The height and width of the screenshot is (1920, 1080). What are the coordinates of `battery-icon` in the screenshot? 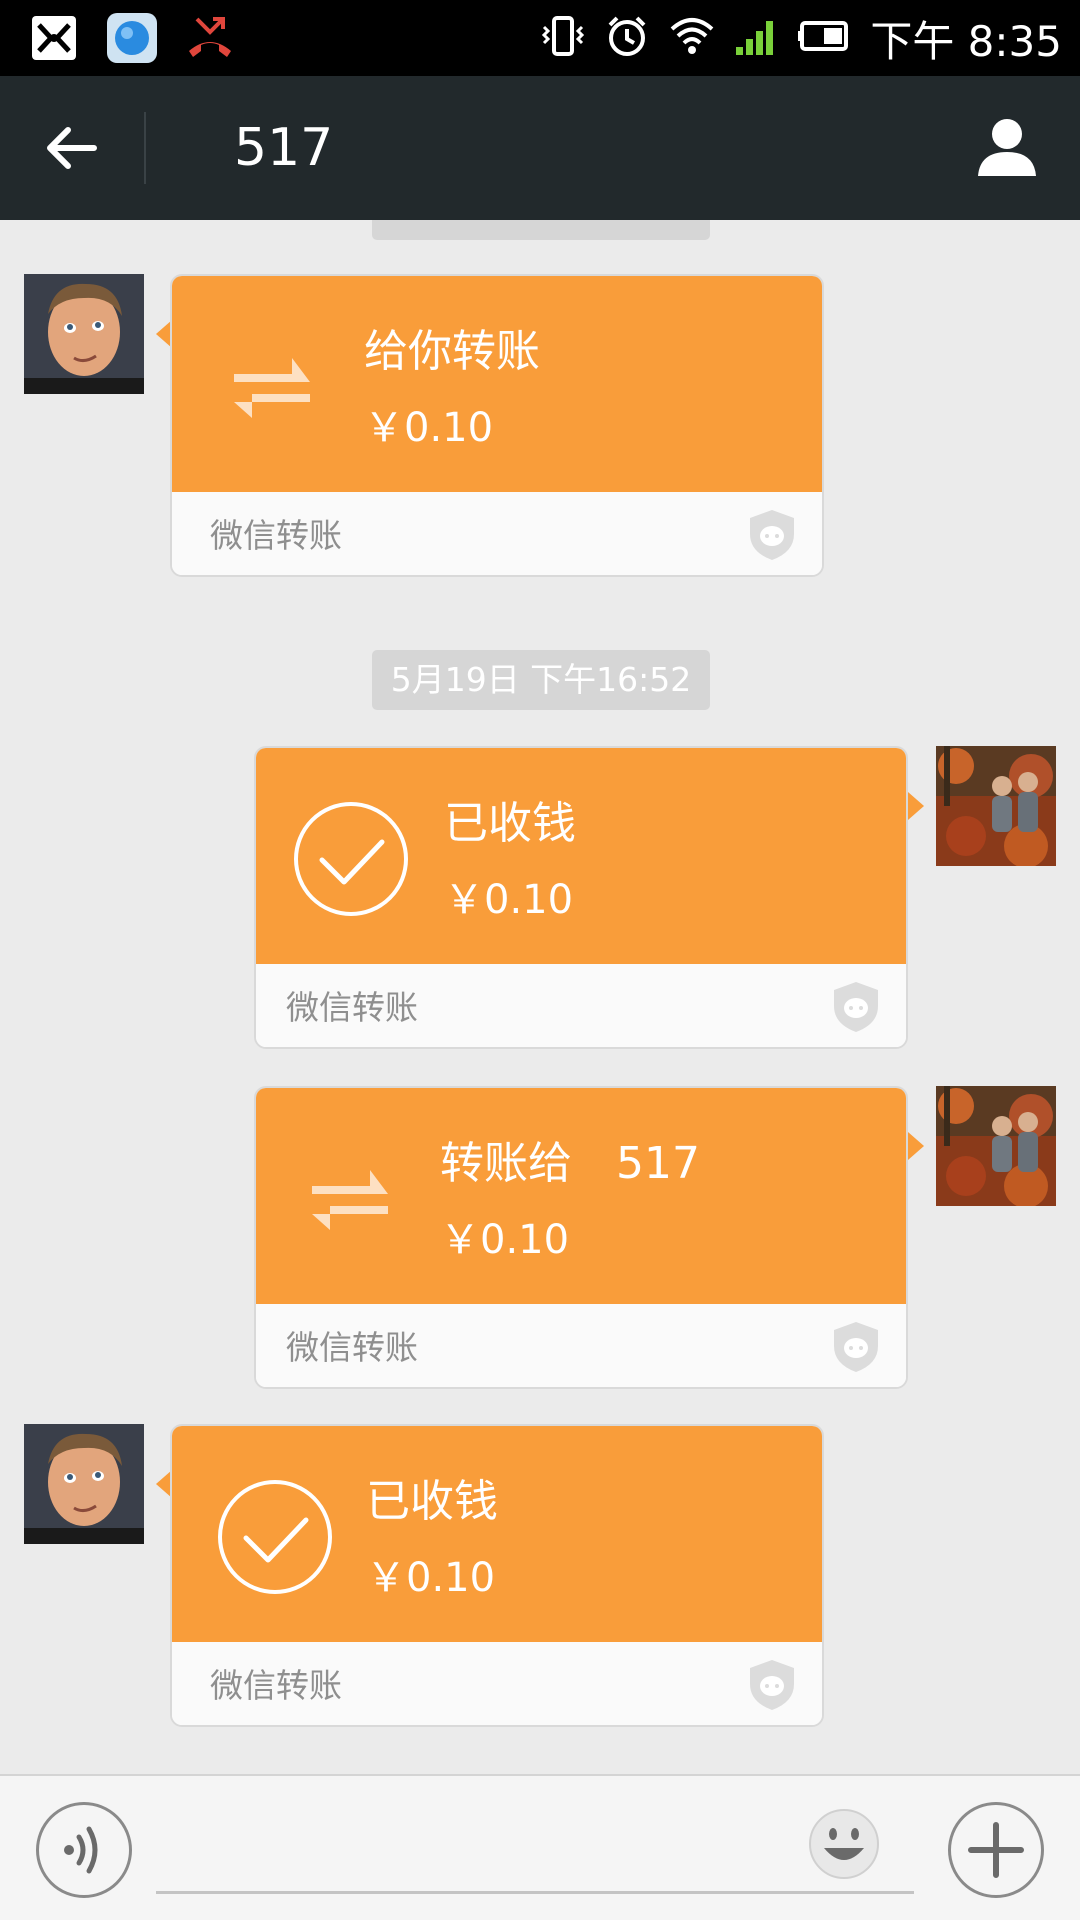 It's located at (824, 38).